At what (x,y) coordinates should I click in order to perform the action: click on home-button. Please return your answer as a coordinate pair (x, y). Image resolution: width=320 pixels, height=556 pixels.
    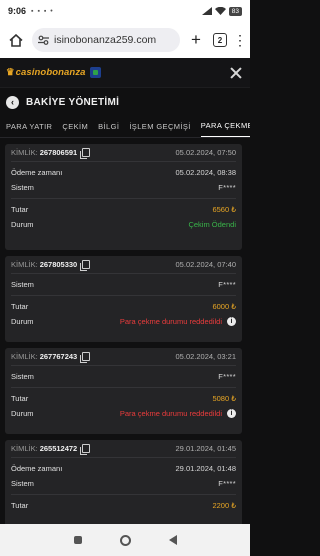
    Looking at the image, I should click on (16, 40).